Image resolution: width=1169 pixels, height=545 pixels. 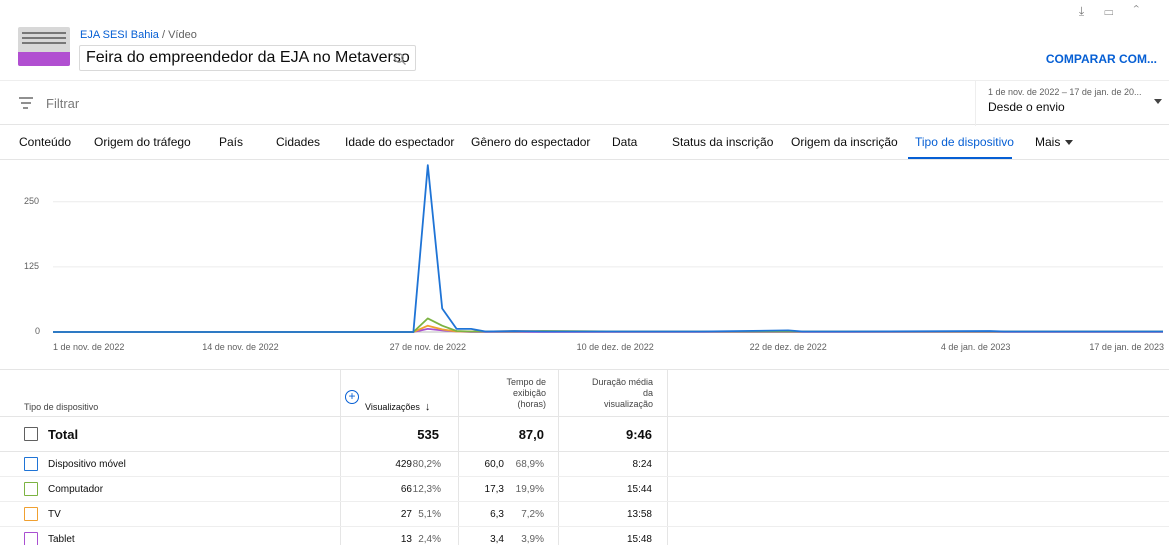 I want to click on feedback-icon: ▭, so click(x=1118, y=11).